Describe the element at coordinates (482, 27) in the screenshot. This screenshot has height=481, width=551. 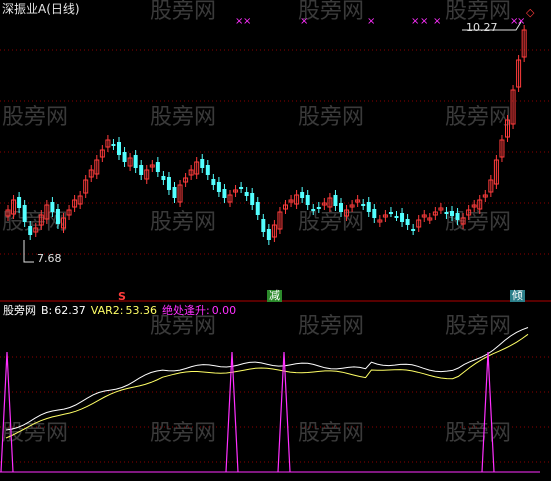
I see `high-price-label: 10.27` at that location.